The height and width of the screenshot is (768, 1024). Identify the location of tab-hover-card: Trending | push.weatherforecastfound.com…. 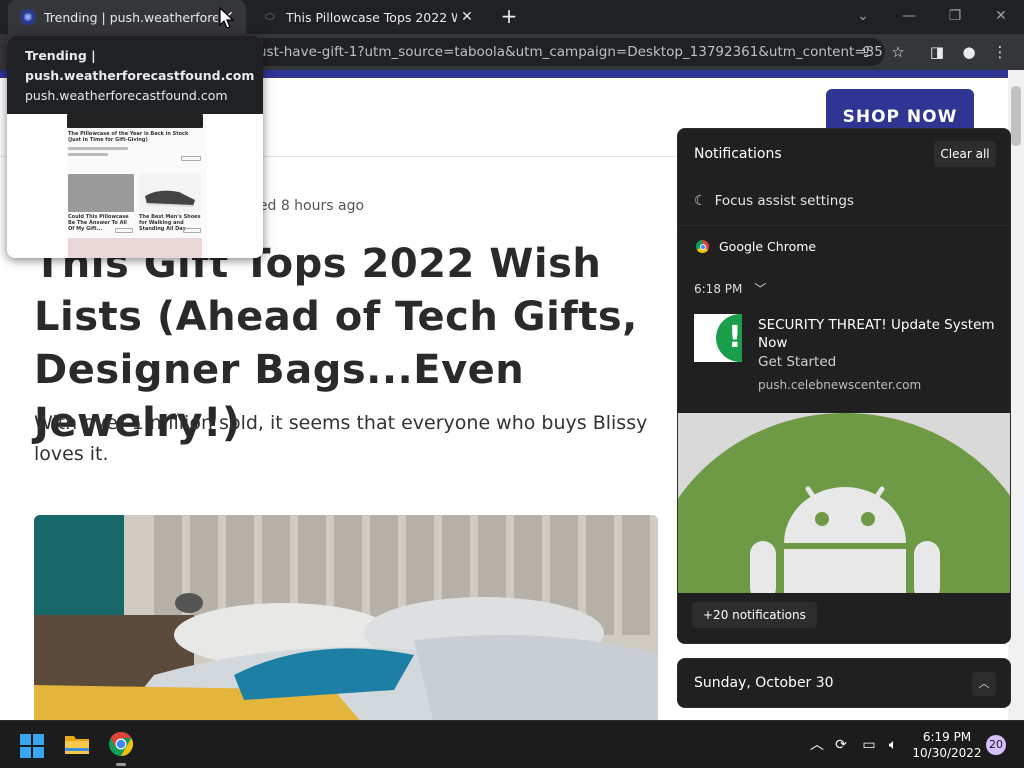
(135, 147).